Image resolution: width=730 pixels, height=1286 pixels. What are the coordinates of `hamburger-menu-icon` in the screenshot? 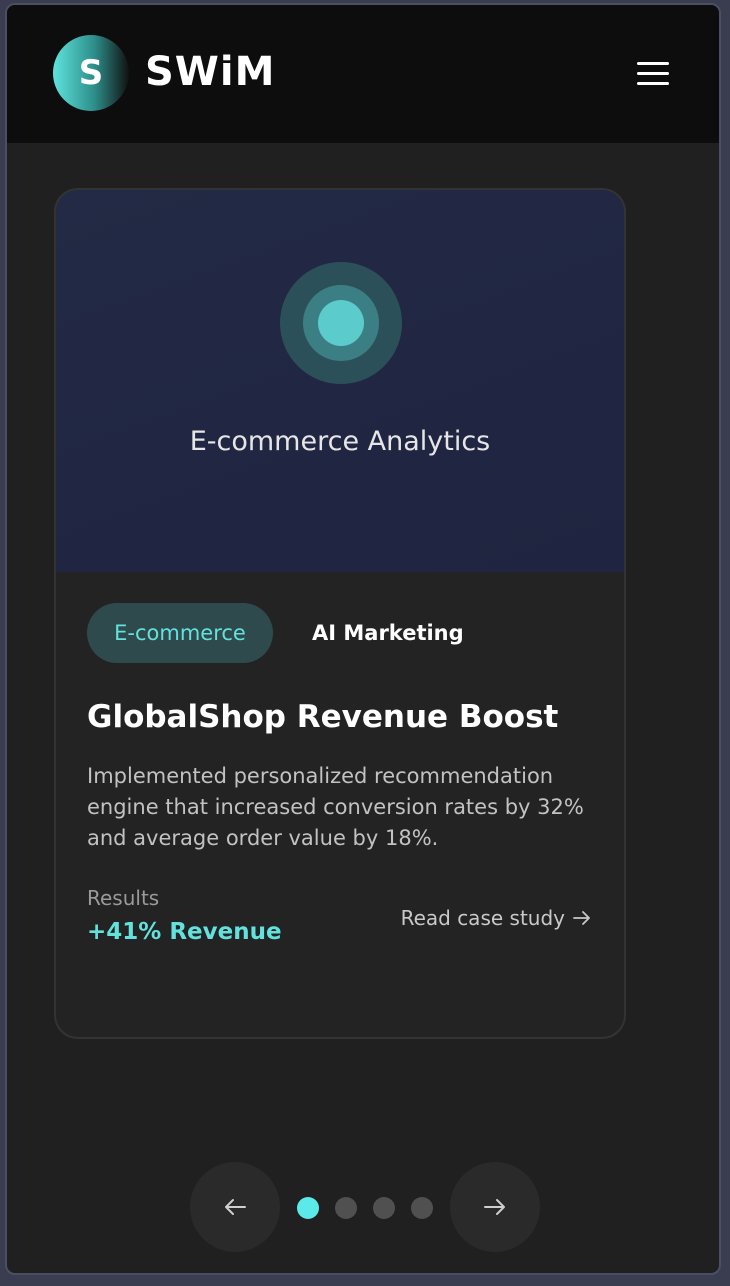 It's located at (653, 73).